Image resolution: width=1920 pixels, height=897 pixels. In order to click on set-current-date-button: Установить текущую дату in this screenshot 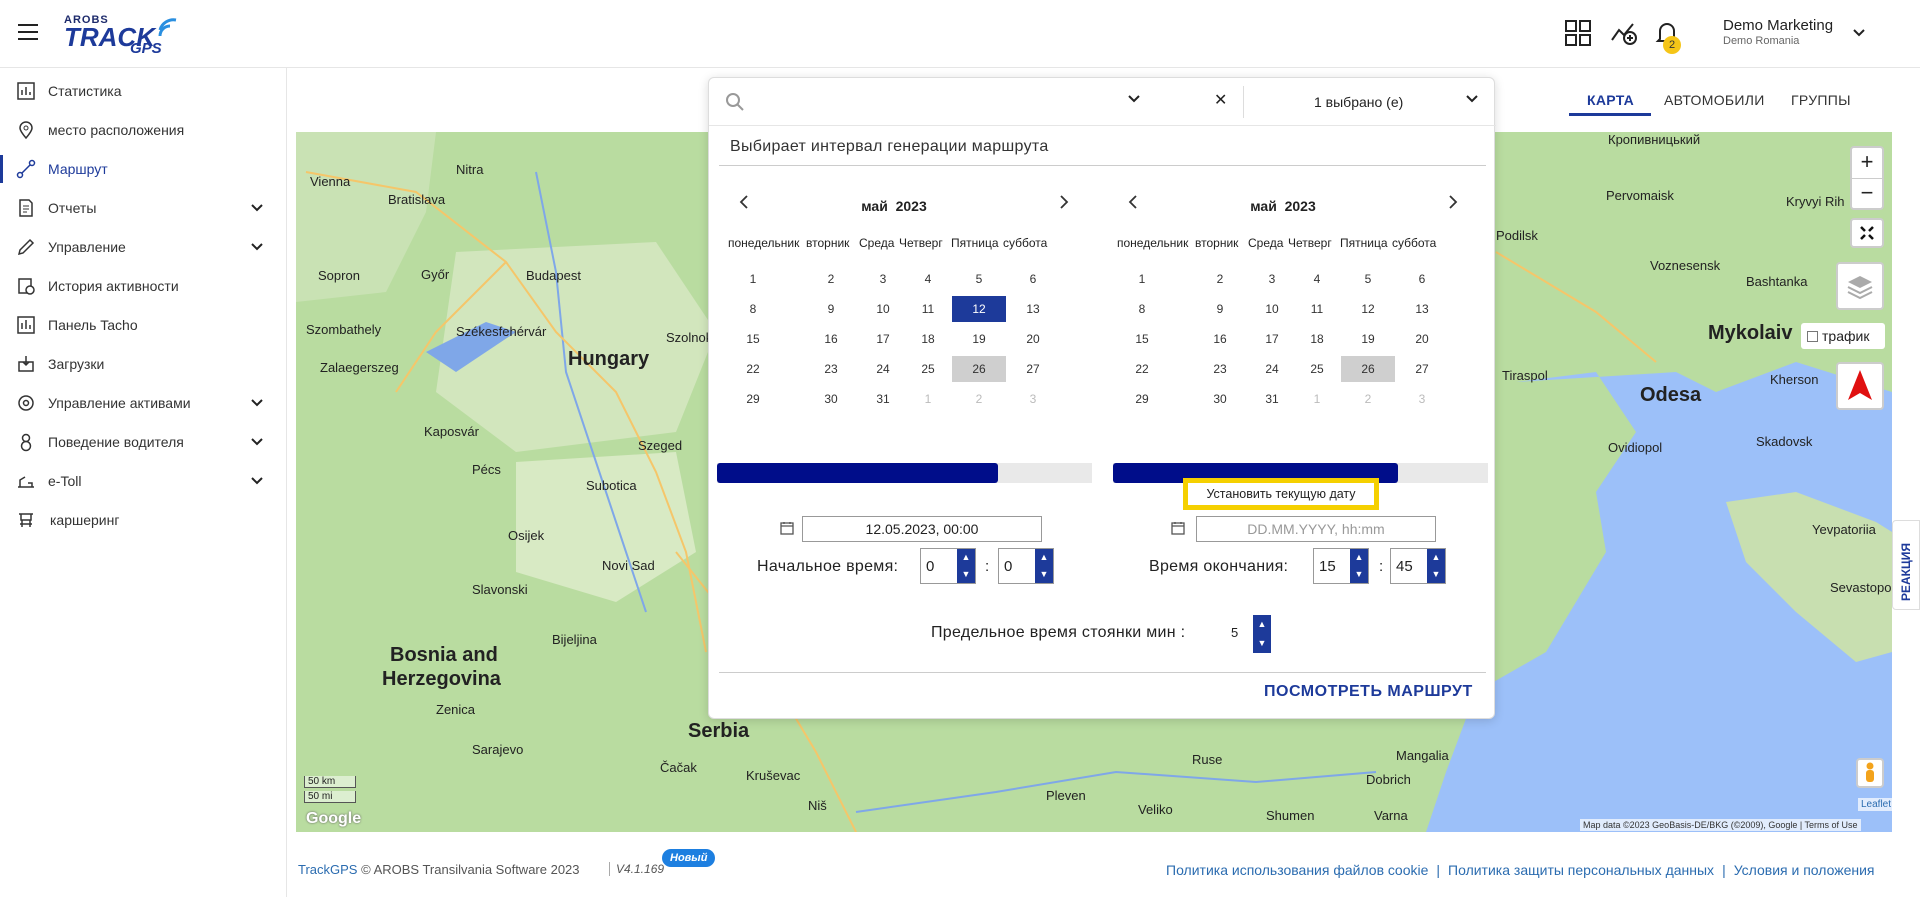, I will do `click(1281, 494)`.